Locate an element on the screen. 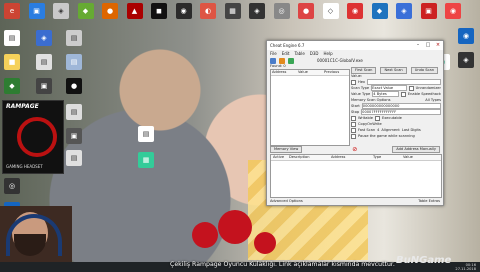  menu-table: Table is located at coordinates (299, 53).